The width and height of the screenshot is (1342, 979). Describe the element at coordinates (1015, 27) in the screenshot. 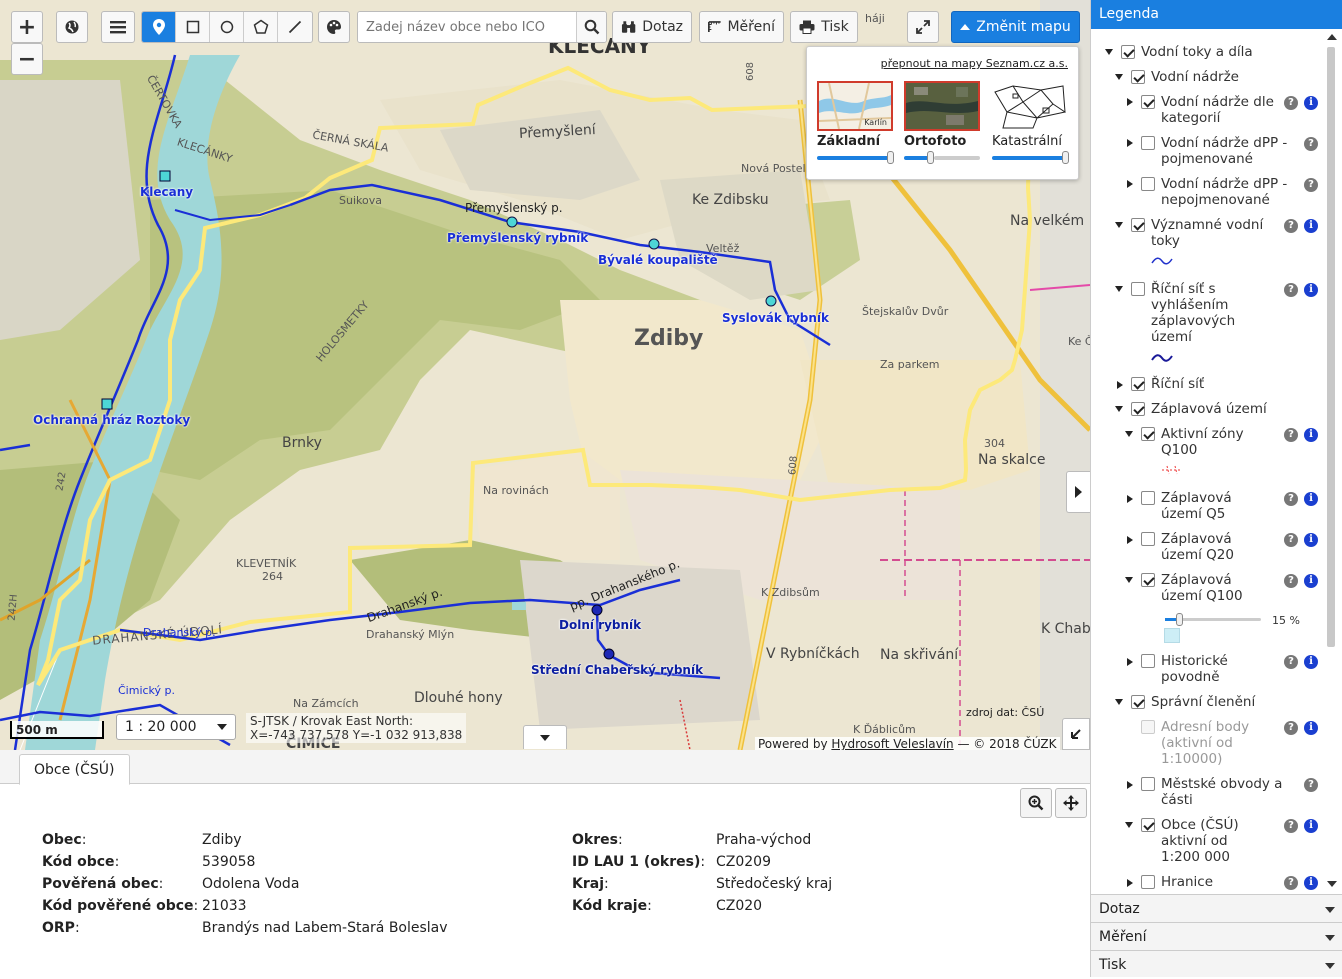

I see `change-map-button: Změnit mapu` at that location.